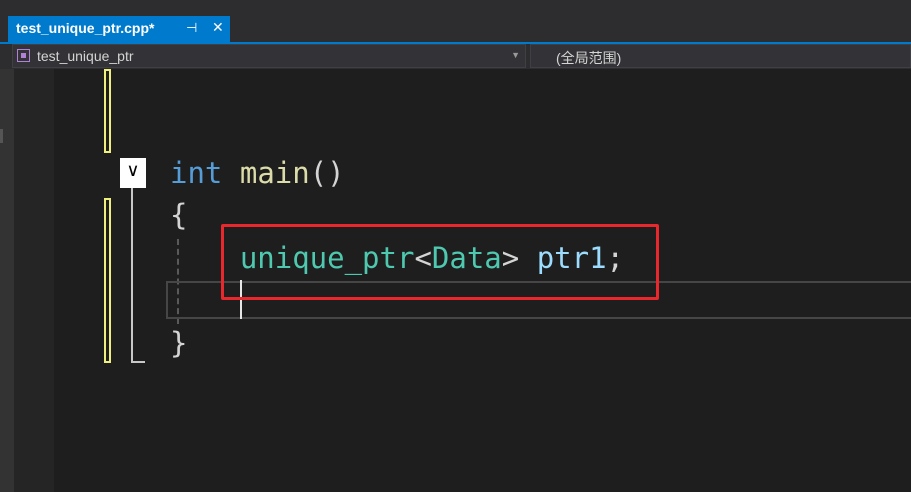 The image size is (911, 492). What do you see at coordinates (85, 56) in the screenshot?
I see `project-label: test_unique_ptr` at bounding box center [85, 56].